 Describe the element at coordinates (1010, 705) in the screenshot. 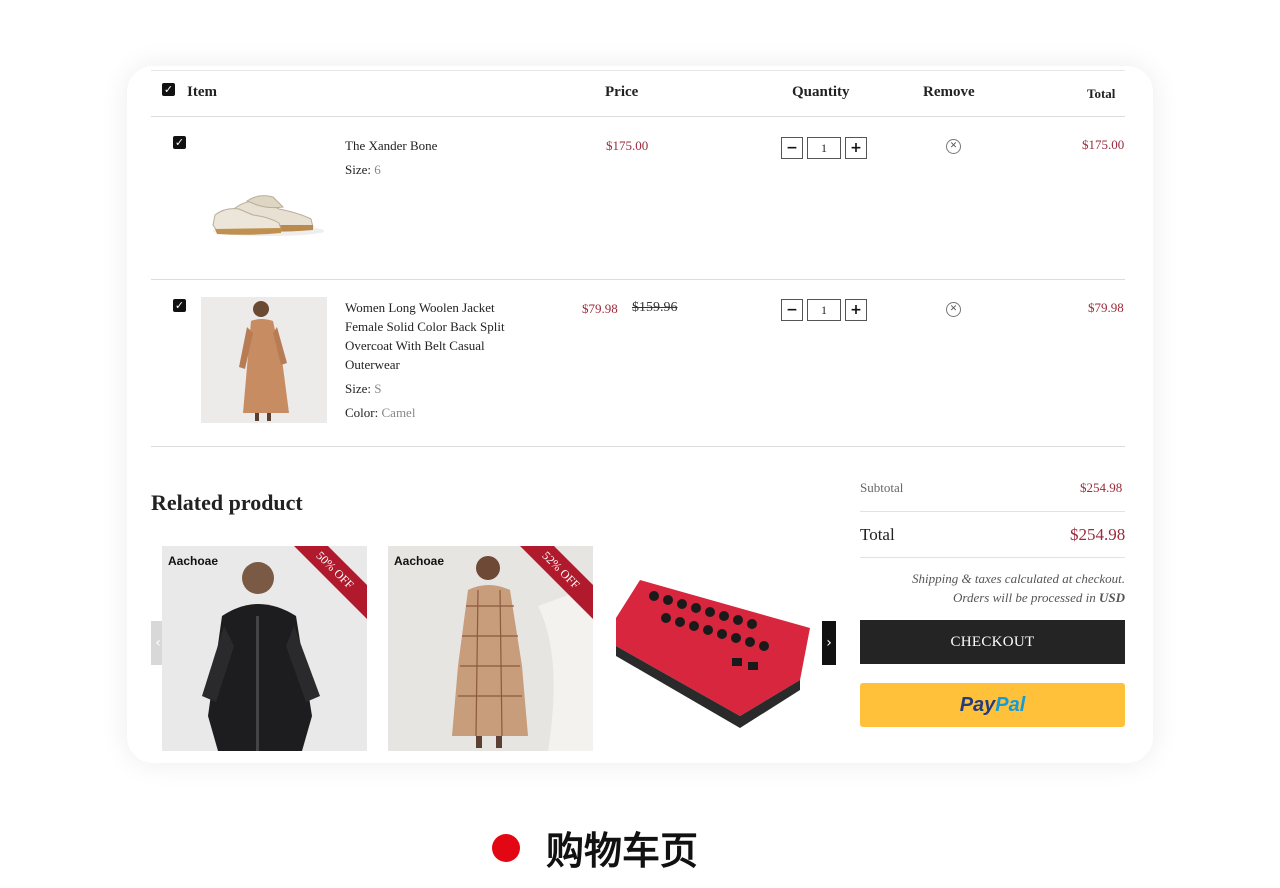

I see `paypal-logo-pal: Pal` at that location.